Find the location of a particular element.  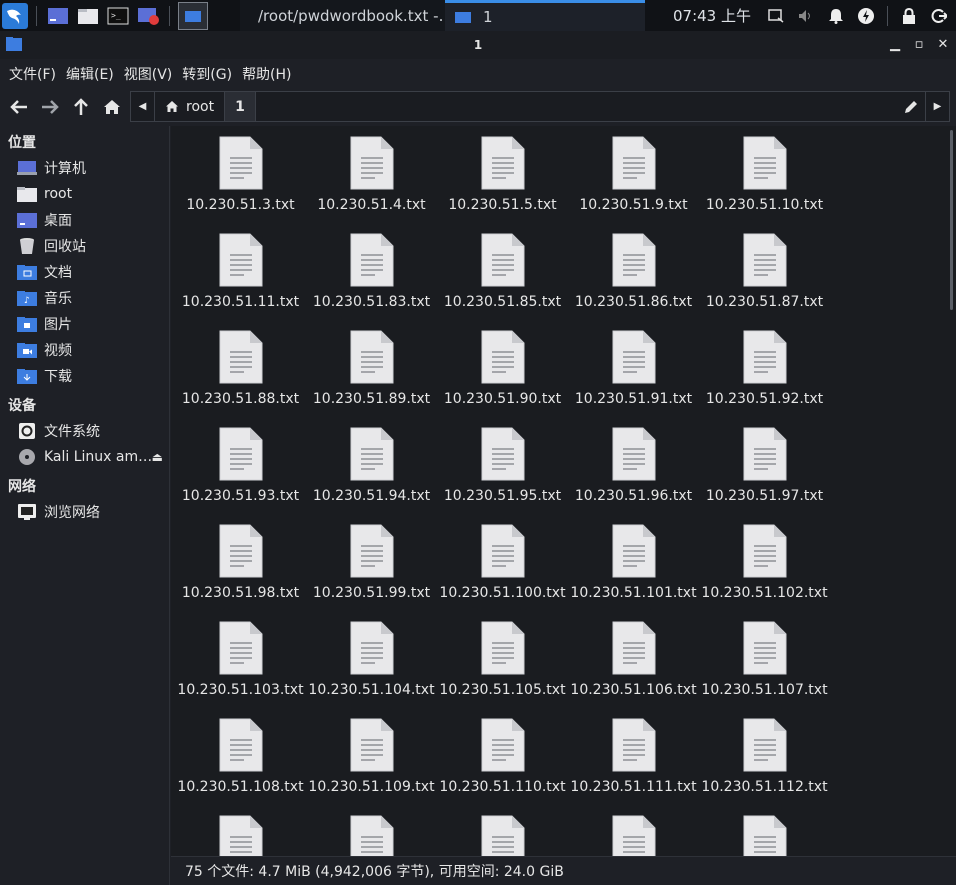

file-item: 10.230.51.87.txt is located at coordinates (764, 281).